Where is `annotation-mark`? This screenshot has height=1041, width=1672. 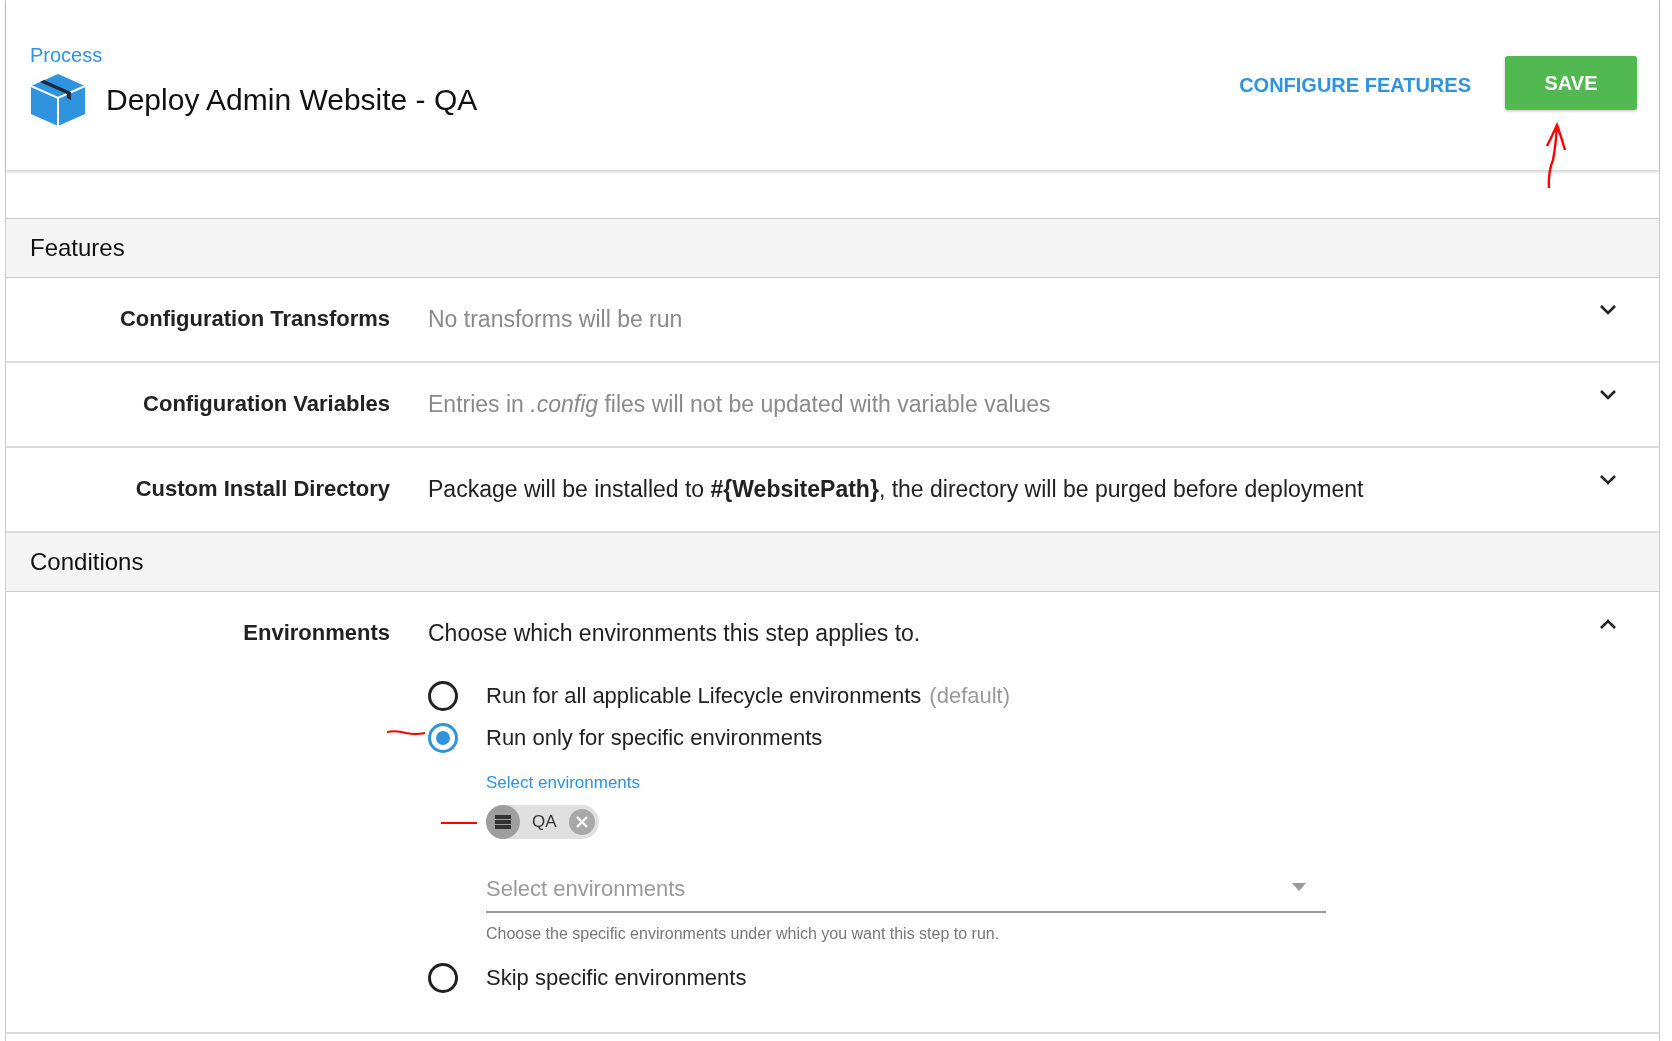
annotation-mark is located at coordinates (459, 823).